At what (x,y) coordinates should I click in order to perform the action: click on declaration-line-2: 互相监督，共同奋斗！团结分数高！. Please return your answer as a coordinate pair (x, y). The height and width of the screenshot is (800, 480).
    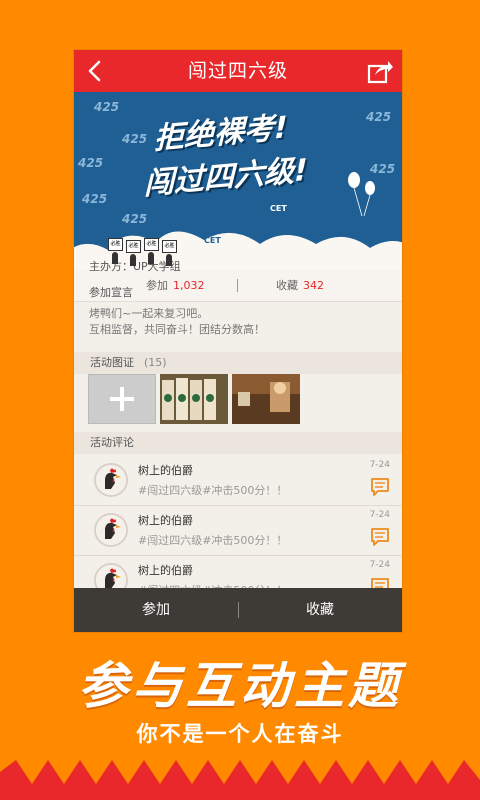
    Looking at the image, I should click on (177, 329).